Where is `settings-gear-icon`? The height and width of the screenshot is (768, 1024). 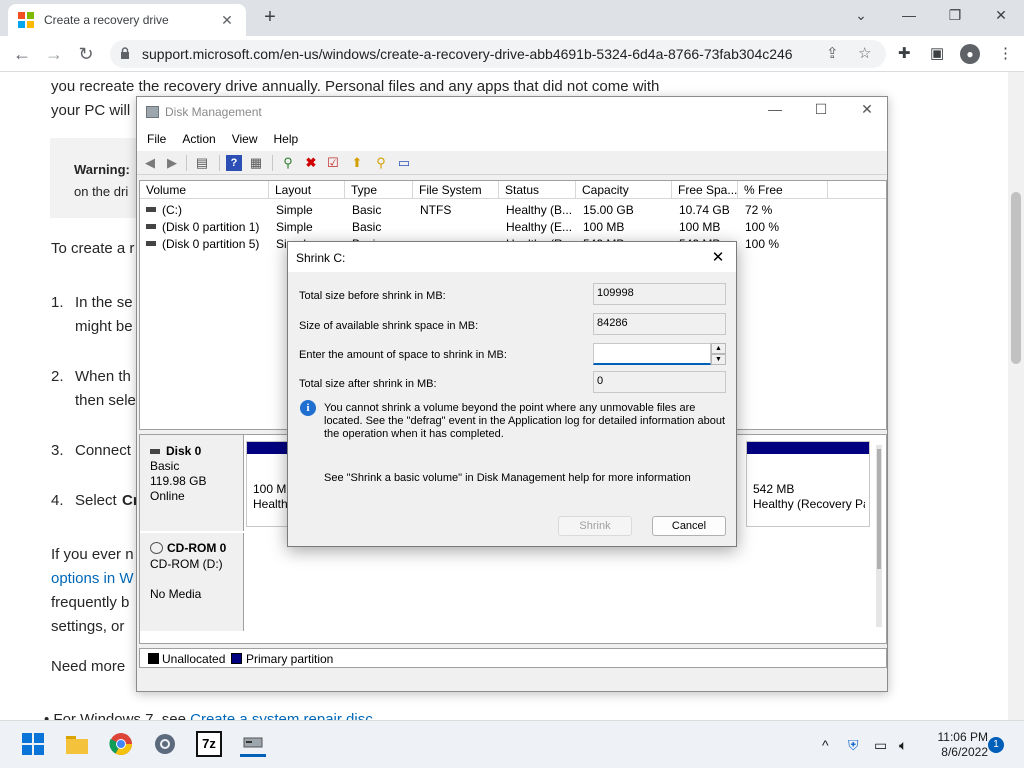 settings-gear-icon is located at coordinates (165, 744).